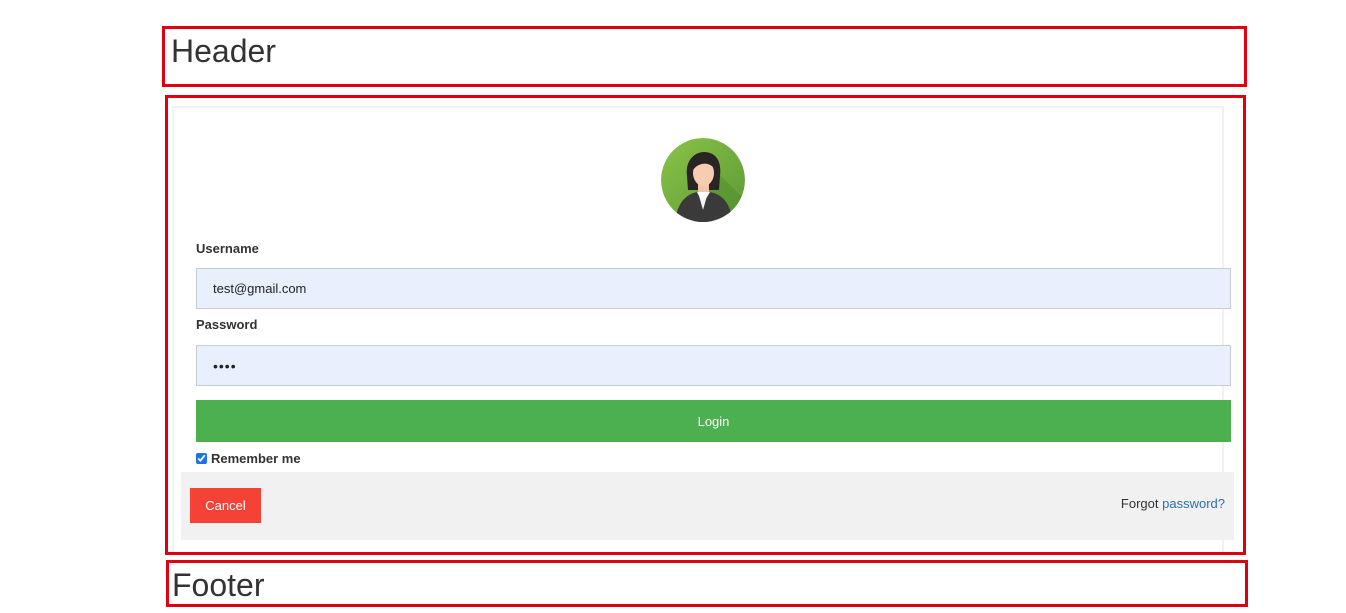 This screenshot has height=613, width=1346. Describe the element at coordinates (713, 421) in the screenshot. I see `login-button: Login` at that location.